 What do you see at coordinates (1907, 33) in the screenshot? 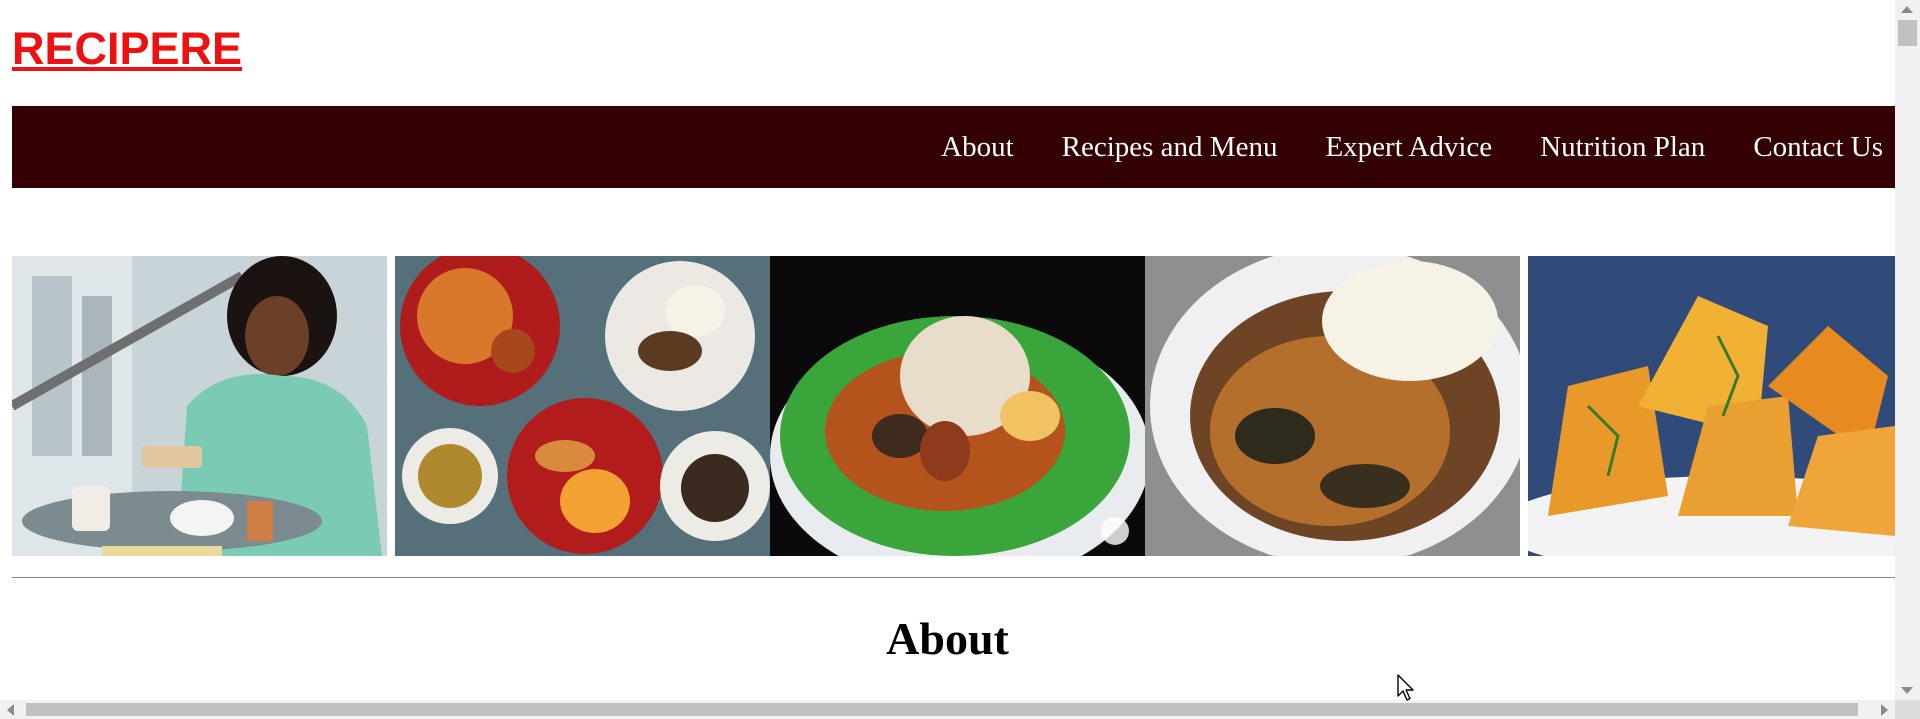
I see `vertical-scroll-thumb` at bounding box center [1907, 33].